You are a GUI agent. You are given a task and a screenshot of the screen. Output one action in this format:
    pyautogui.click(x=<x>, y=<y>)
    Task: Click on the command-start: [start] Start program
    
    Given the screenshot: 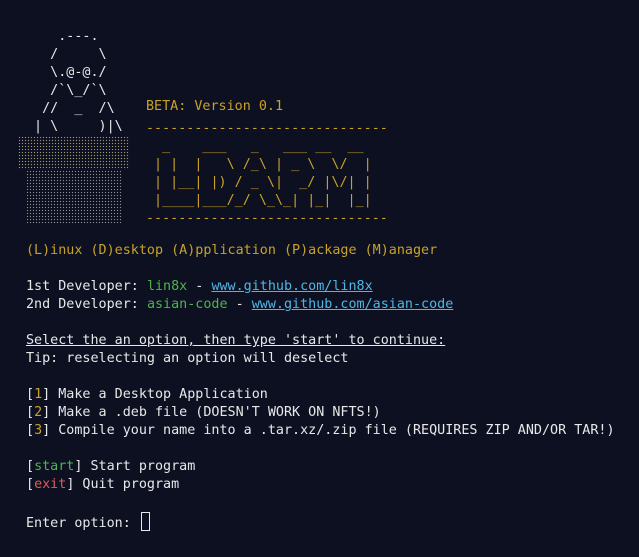 What is the action you would take?
    pyautogui.click(x=110, y=467)
    